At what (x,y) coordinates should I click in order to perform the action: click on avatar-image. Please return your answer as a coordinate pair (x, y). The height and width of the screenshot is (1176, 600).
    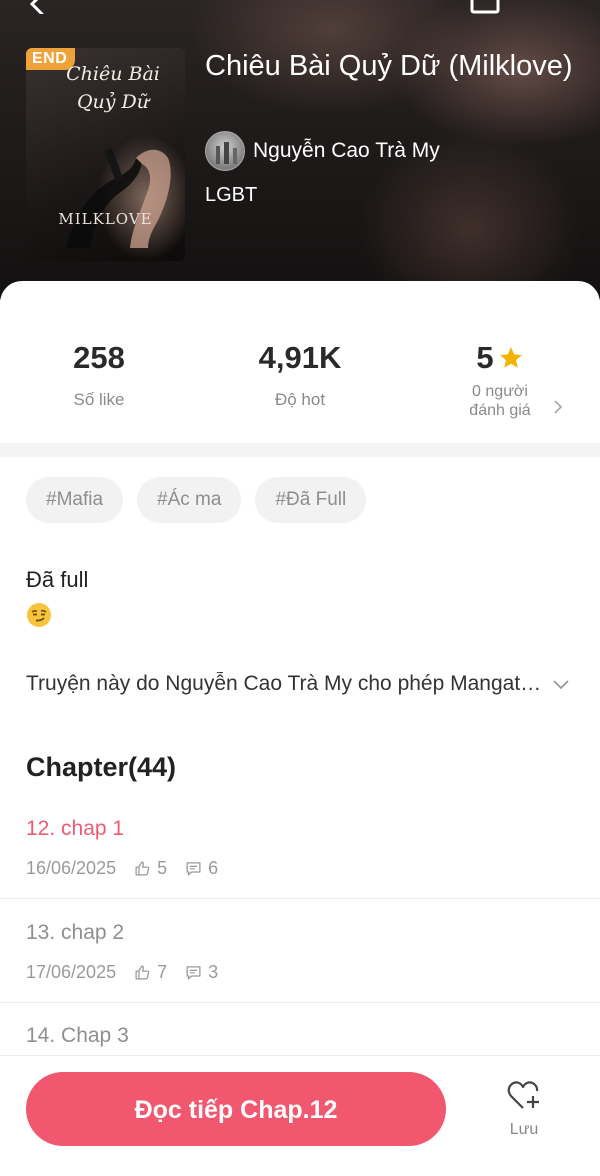
    Looking at the image, I should click on (226, 153).